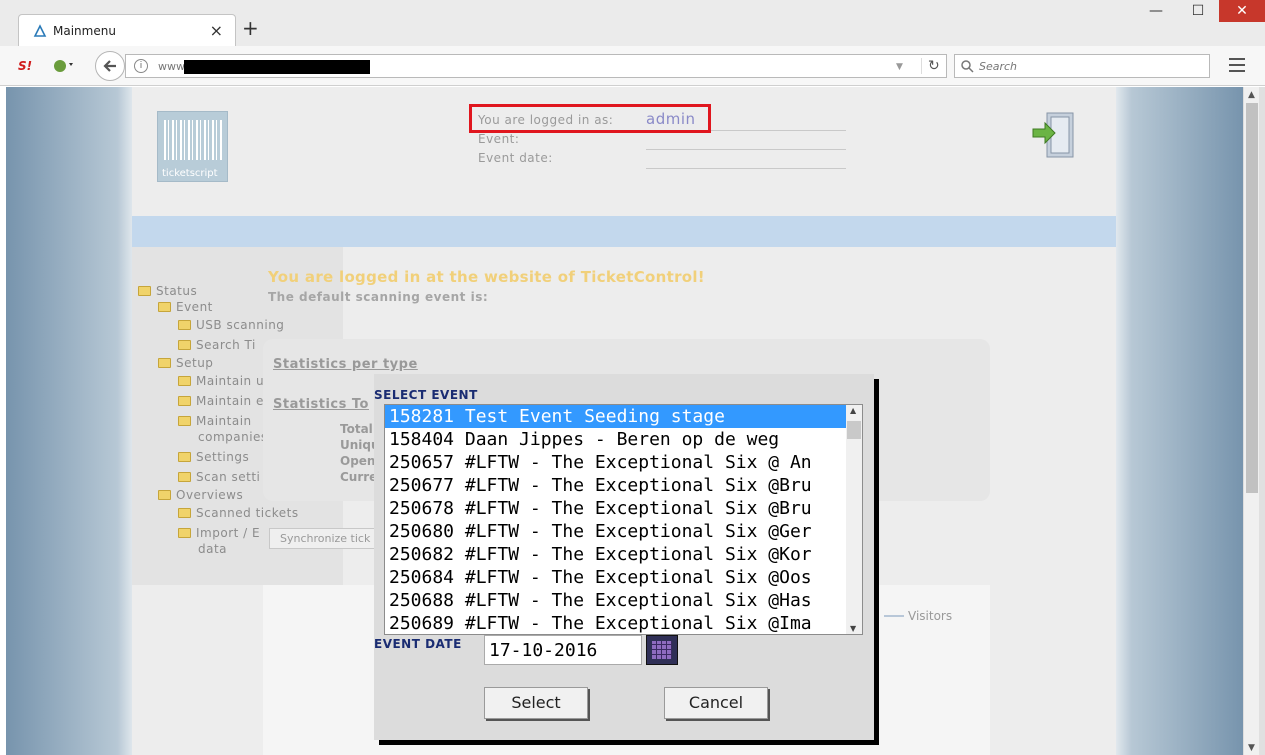  What do you see at coordinates (624, 231) in the screenshot?
I see `header-band` at bounding box center [624, 231].